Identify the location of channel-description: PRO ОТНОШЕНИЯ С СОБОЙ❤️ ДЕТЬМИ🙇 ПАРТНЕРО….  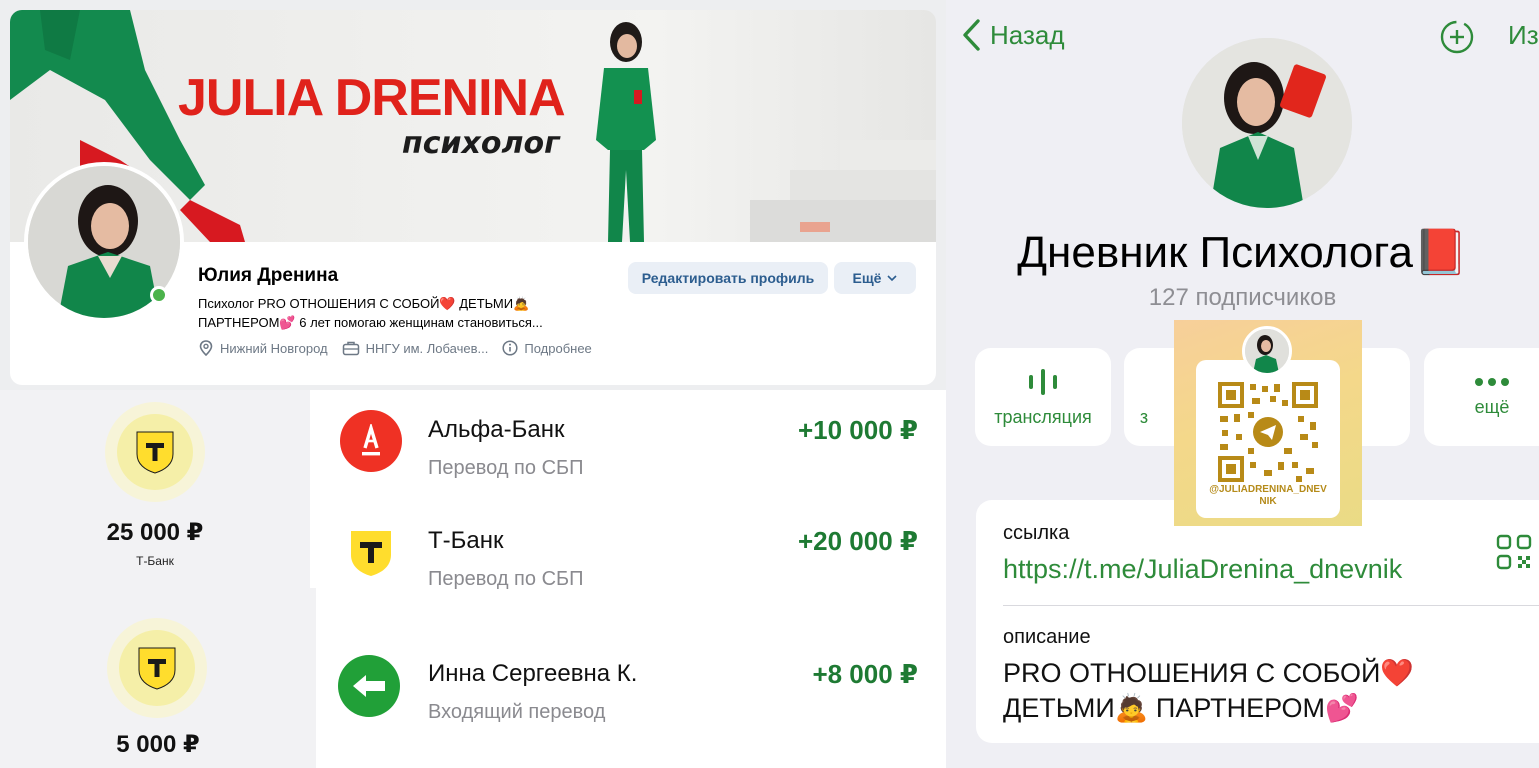
(1208, 691).